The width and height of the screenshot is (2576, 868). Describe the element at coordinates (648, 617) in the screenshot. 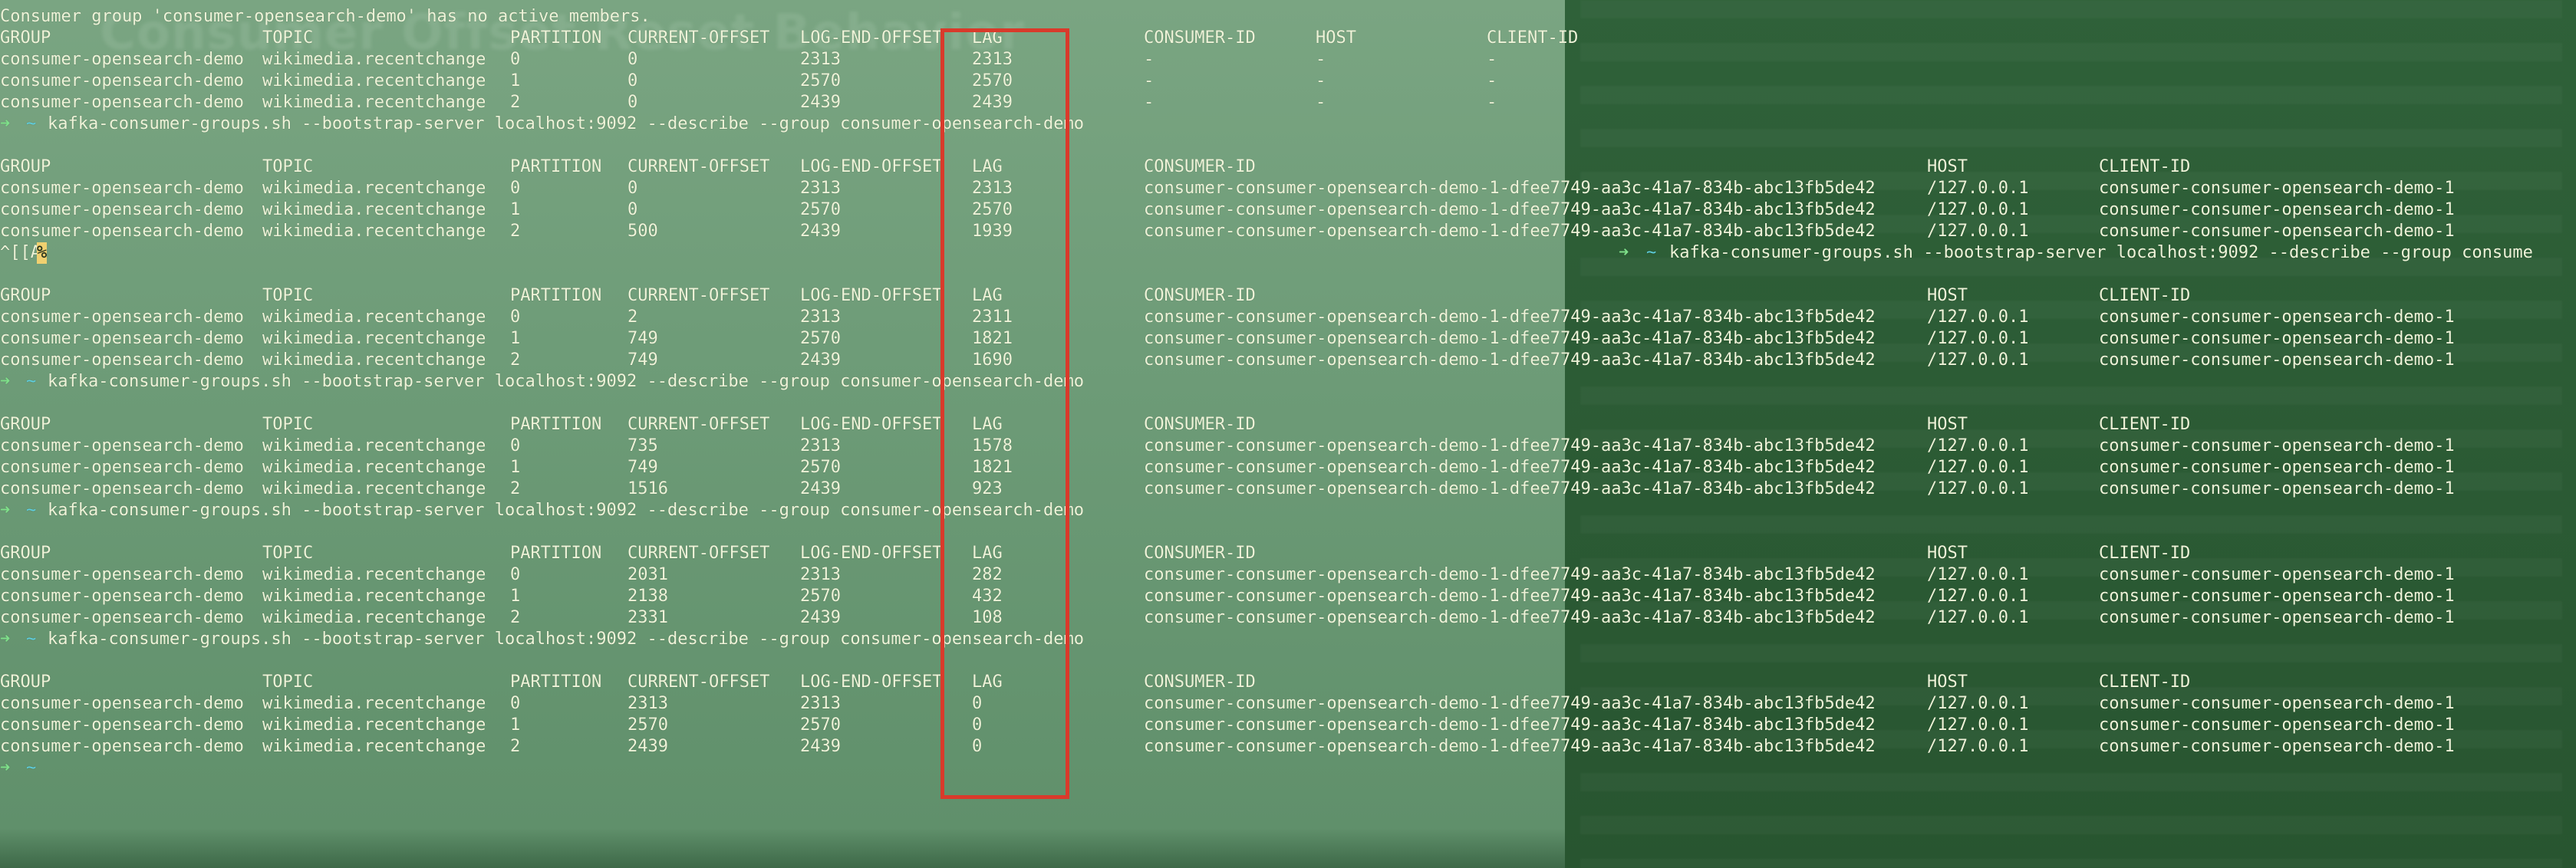

I see `cell-current-offset: 2331` at that location.